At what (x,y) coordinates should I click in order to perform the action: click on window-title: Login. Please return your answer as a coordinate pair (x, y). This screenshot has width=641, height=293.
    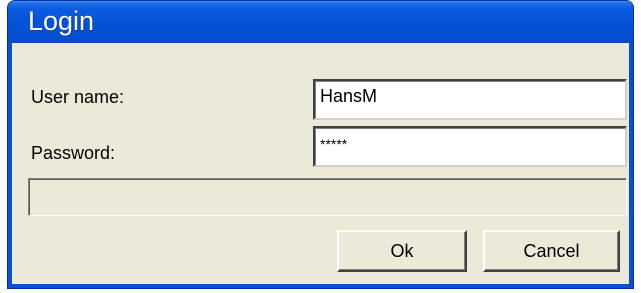
    Looking at the image, I should click on (61, 21).